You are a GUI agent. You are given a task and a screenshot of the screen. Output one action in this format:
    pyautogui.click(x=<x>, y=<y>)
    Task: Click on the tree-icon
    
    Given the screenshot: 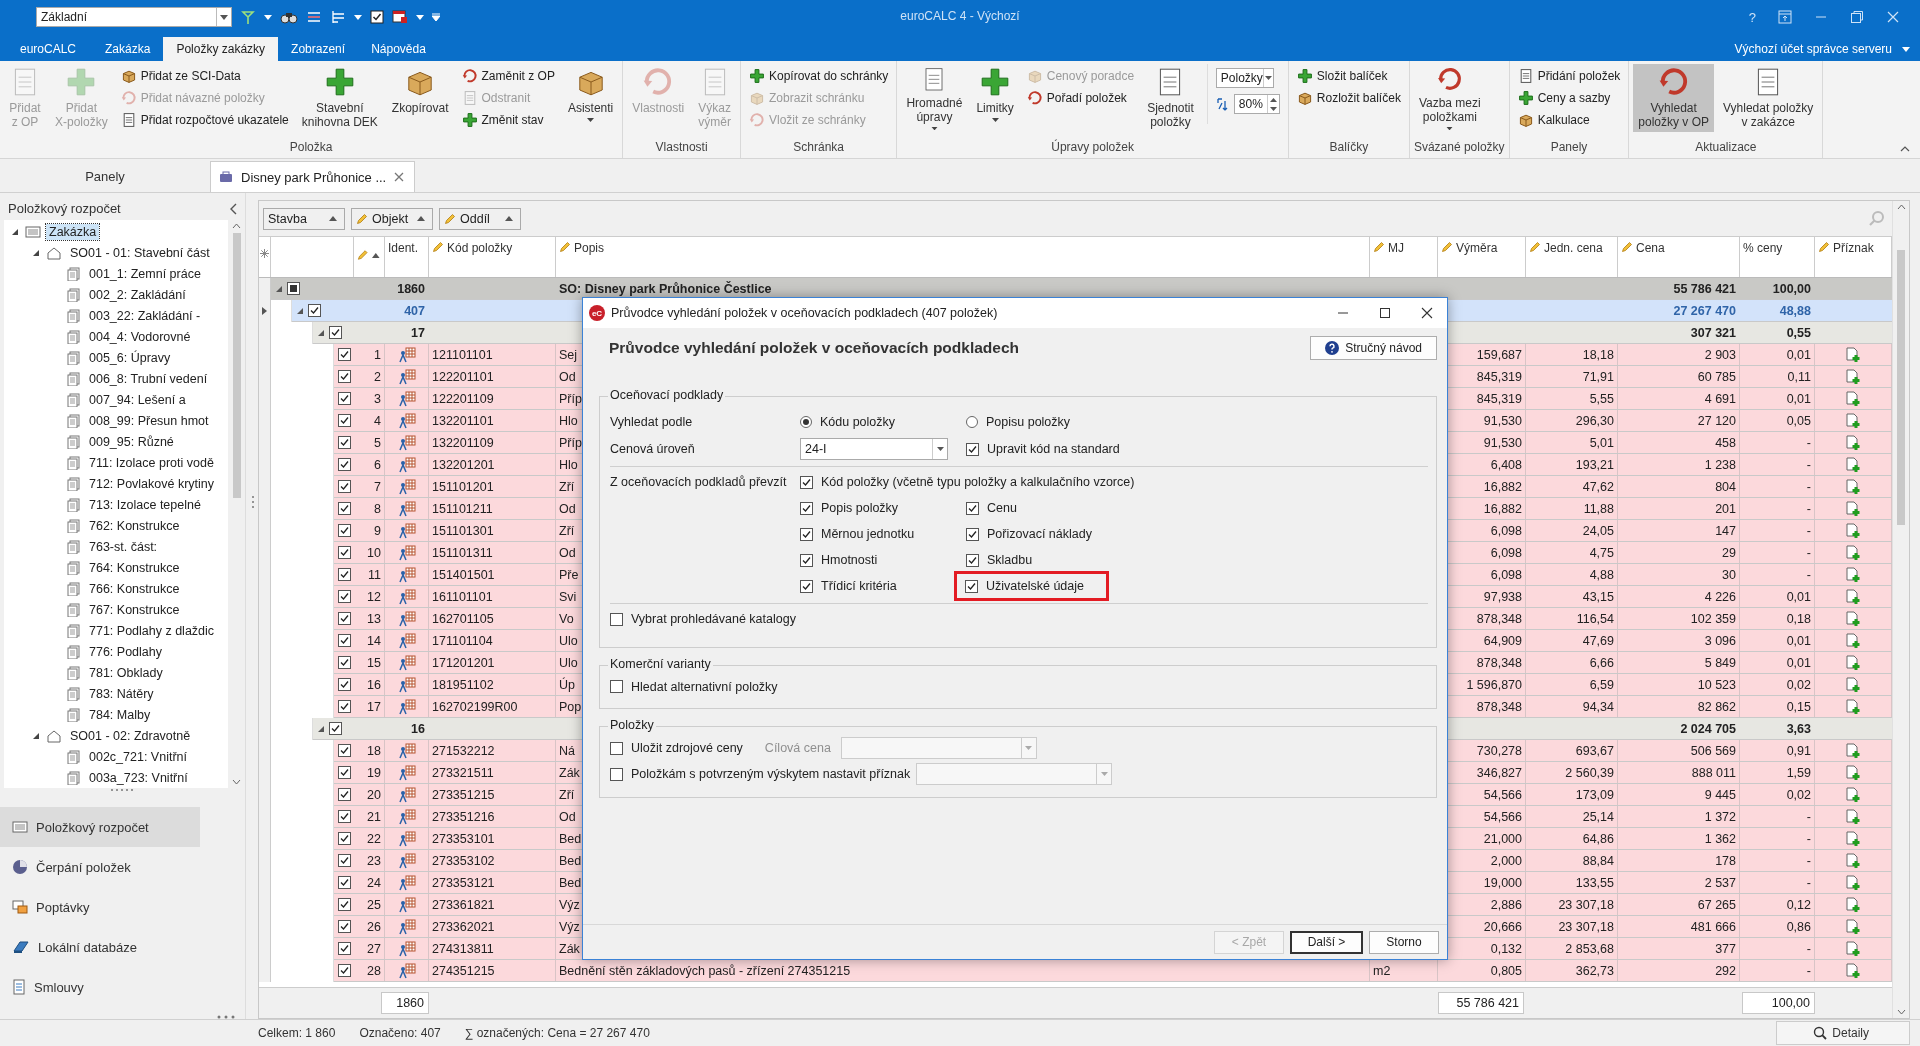 What is the action you would take?
    pyautogui.click(x=338, y=17)
    